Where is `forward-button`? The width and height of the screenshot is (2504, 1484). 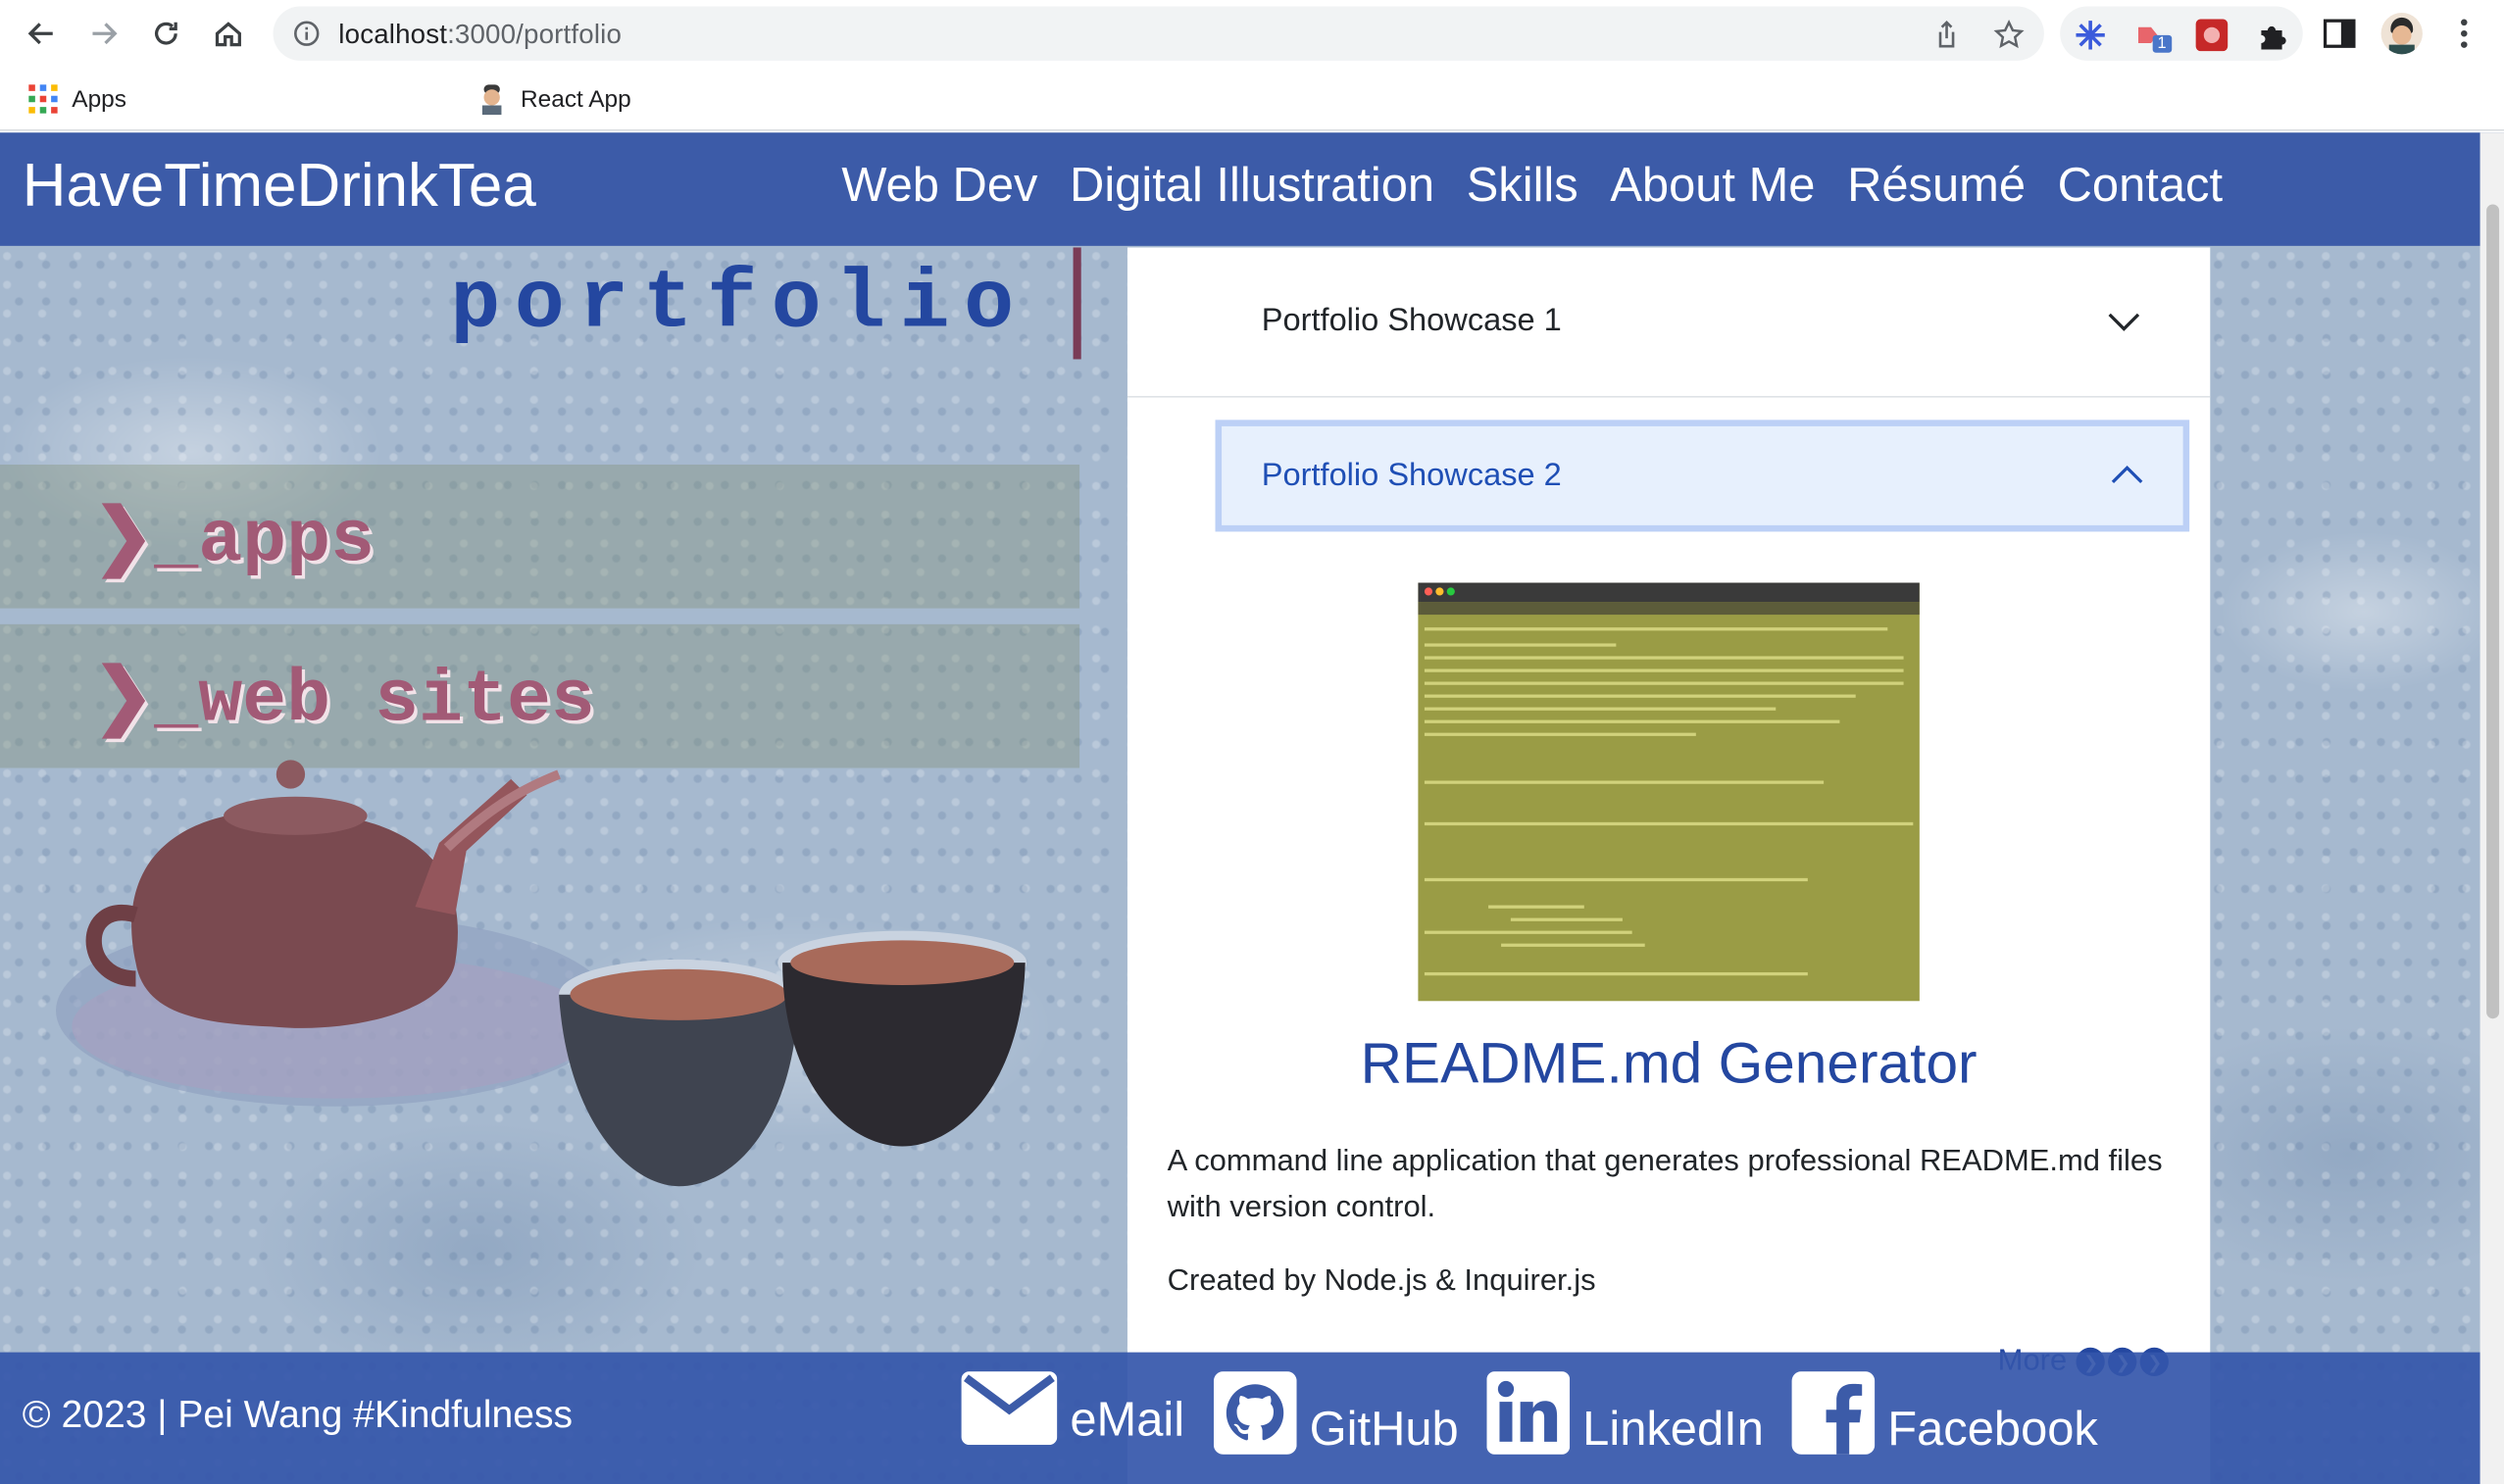
forward-button is located at coordinates (104, 34).